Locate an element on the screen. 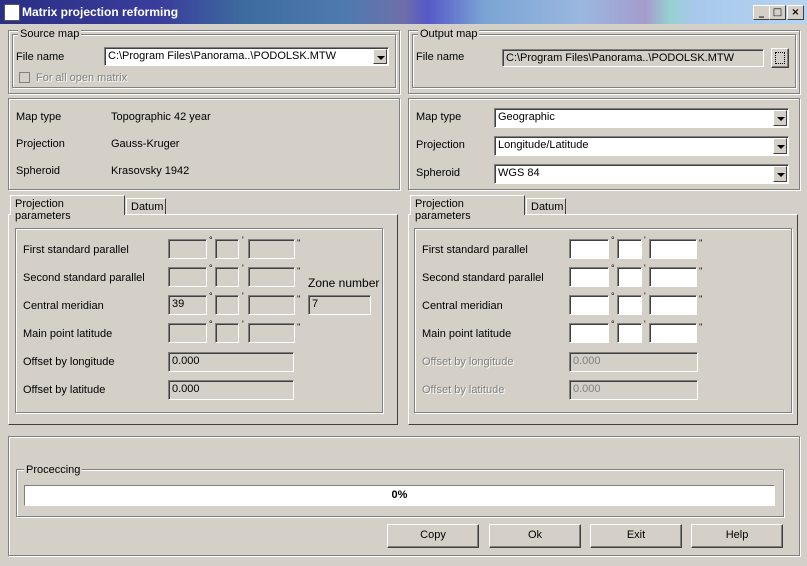 The height and width of the screenshot is (566, 807). all-open-checkbox is located at coordinates (24, 77).